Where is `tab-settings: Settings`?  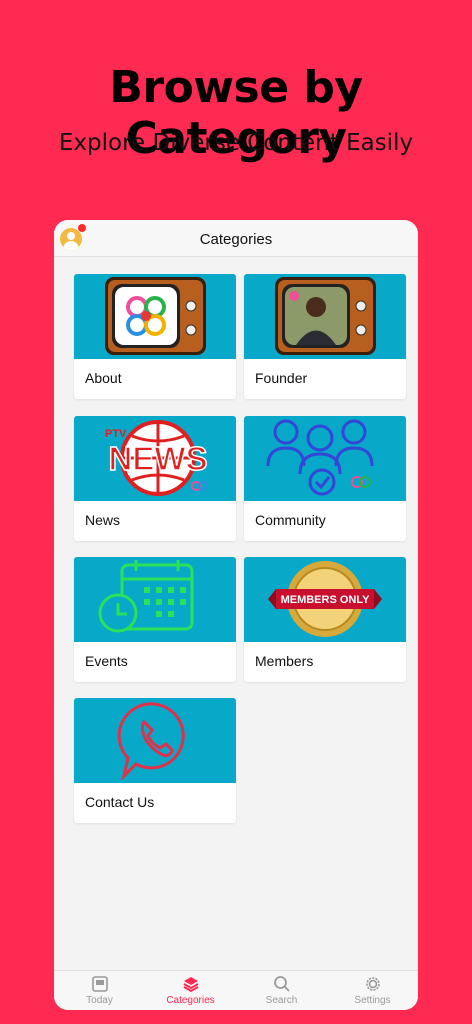
tab-settings: Settings is located at coordinates (372, 990).